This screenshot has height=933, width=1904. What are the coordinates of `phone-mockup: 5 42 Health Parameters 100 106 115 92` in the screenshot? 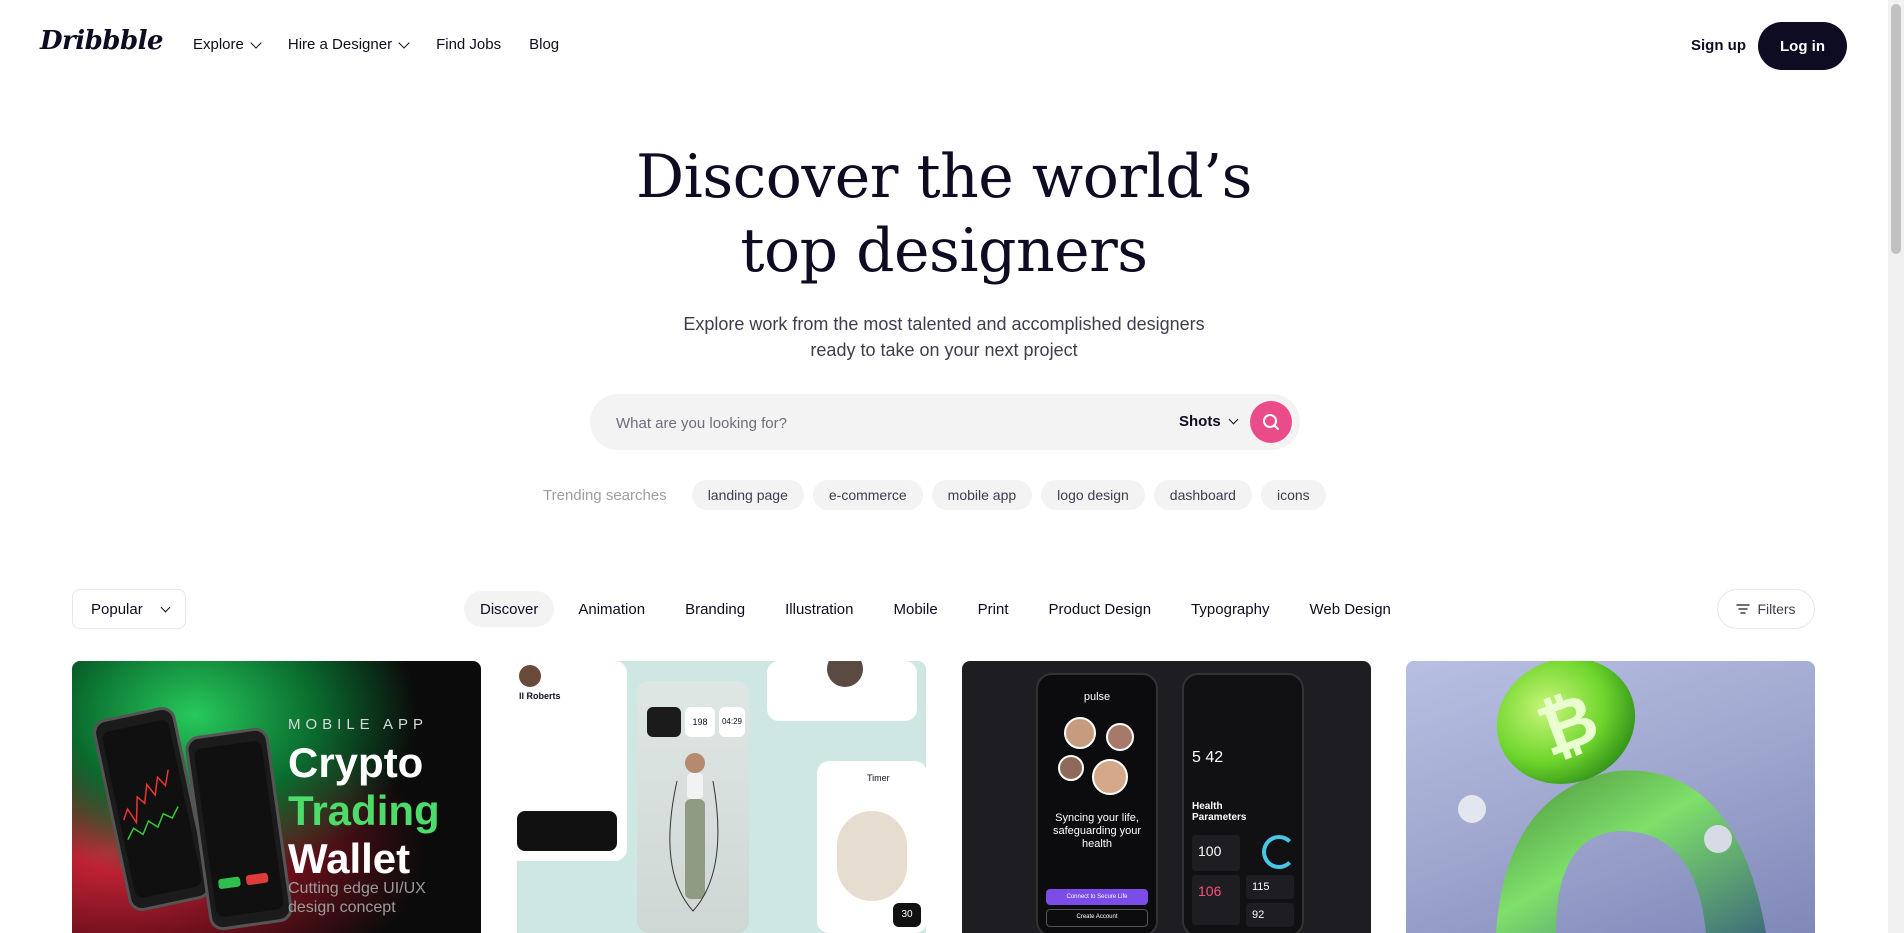 It's located at (1243, 803).